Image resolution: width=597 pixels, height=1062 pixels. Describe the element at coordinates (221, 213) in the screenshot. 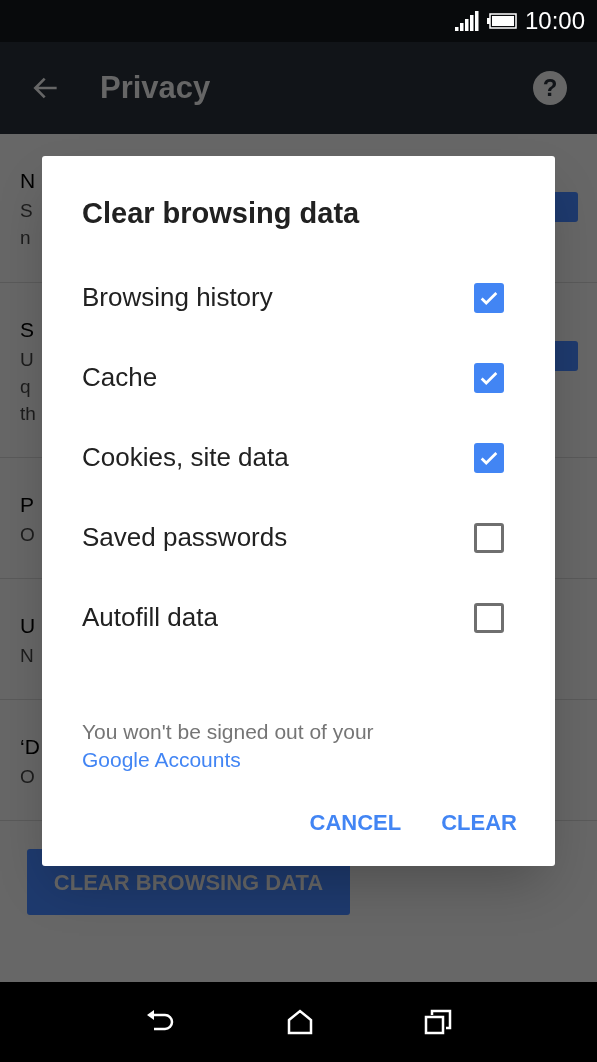

I see `dialog-title: Clear browsing data` at that location.